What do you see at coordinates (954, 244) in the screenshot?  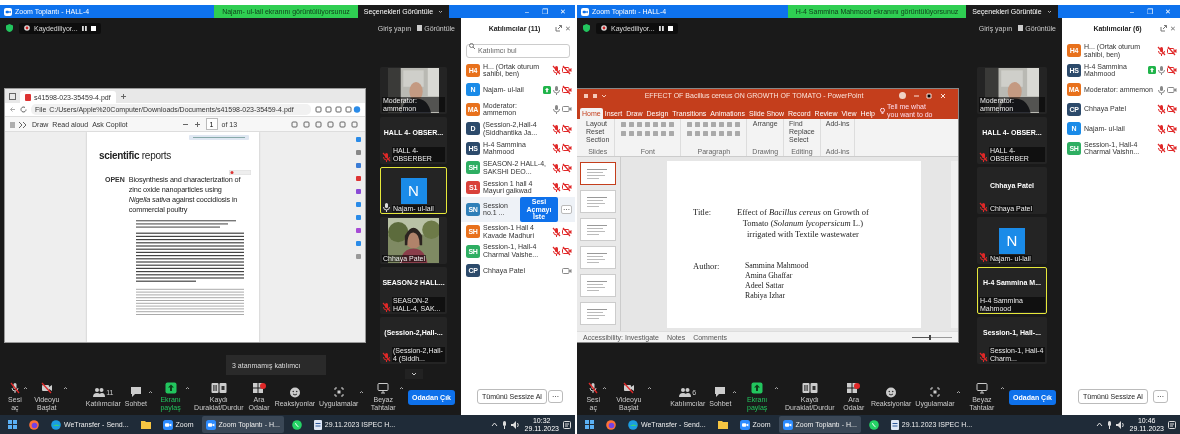 I see `scrollbar` at bounding box center [954, 244].